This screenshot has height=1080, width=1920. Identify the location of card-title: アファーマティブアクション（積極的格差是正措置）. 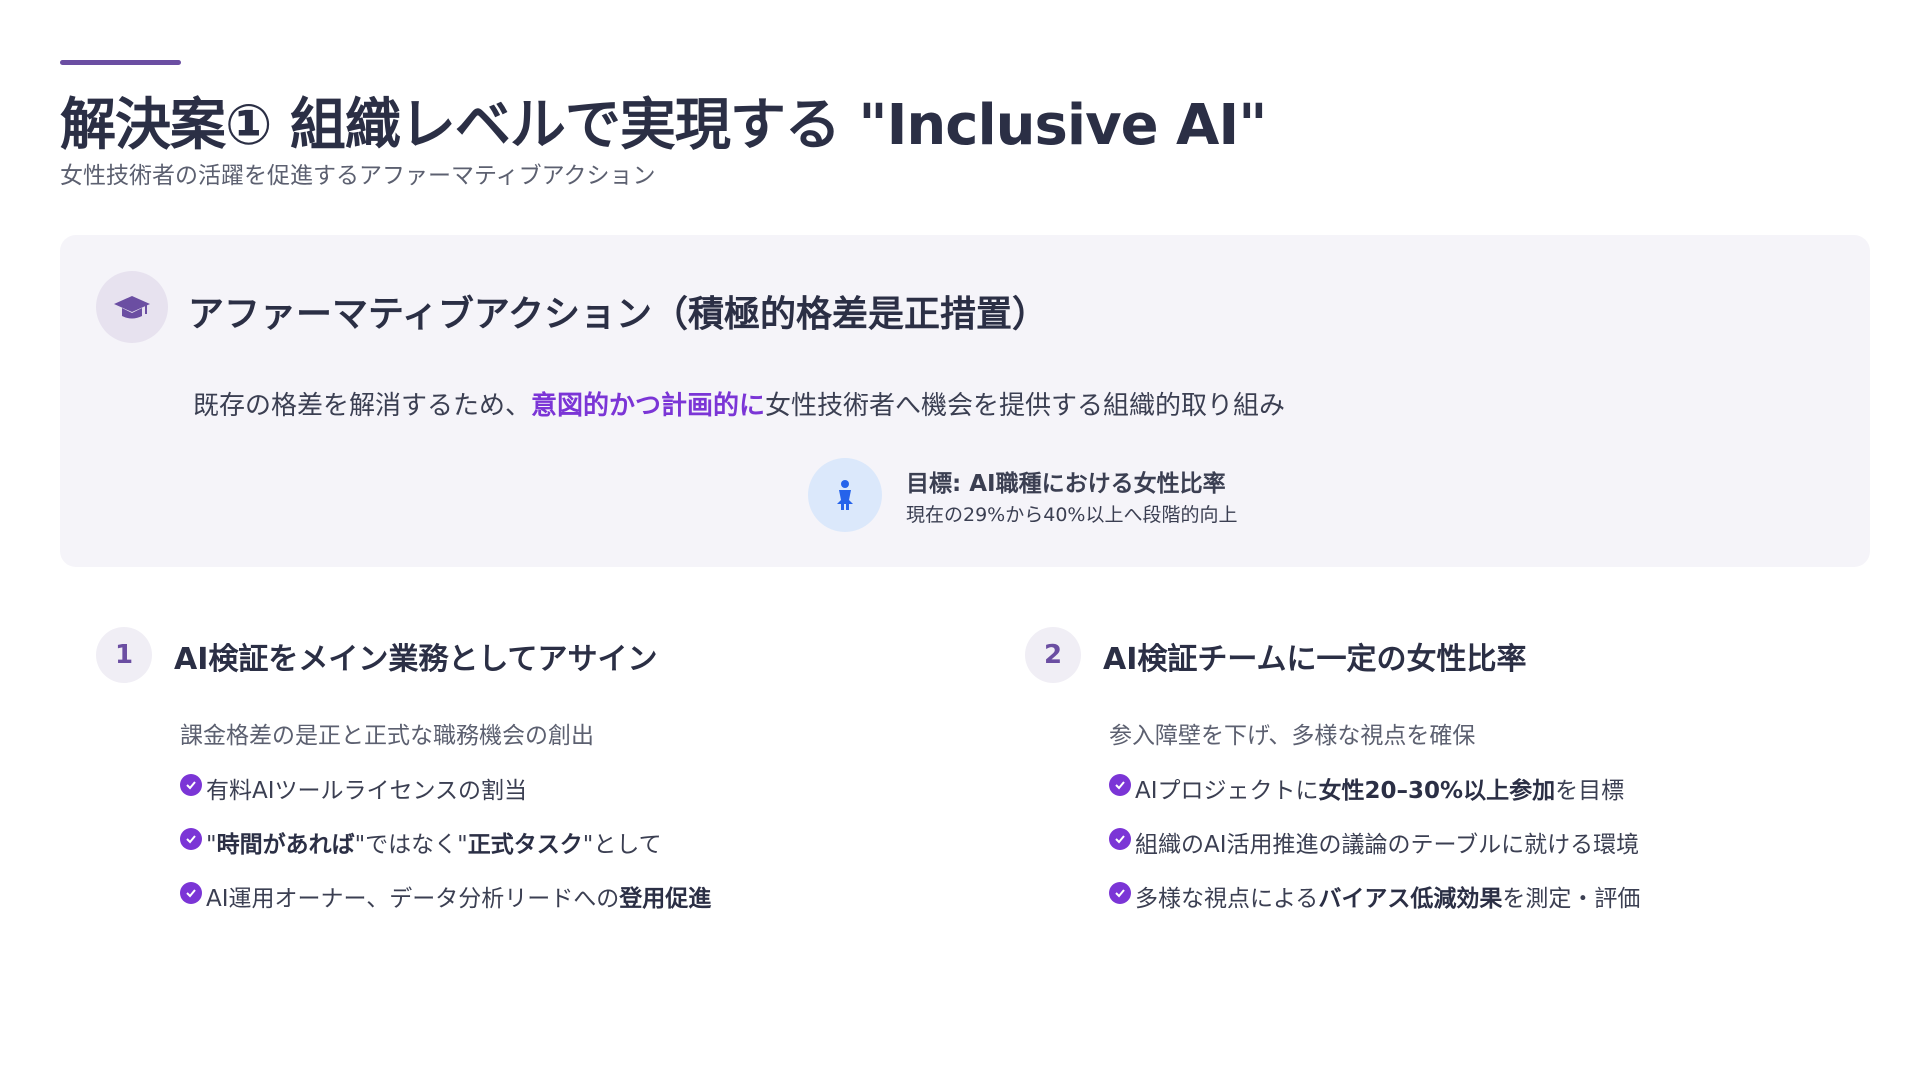
(618, 314).